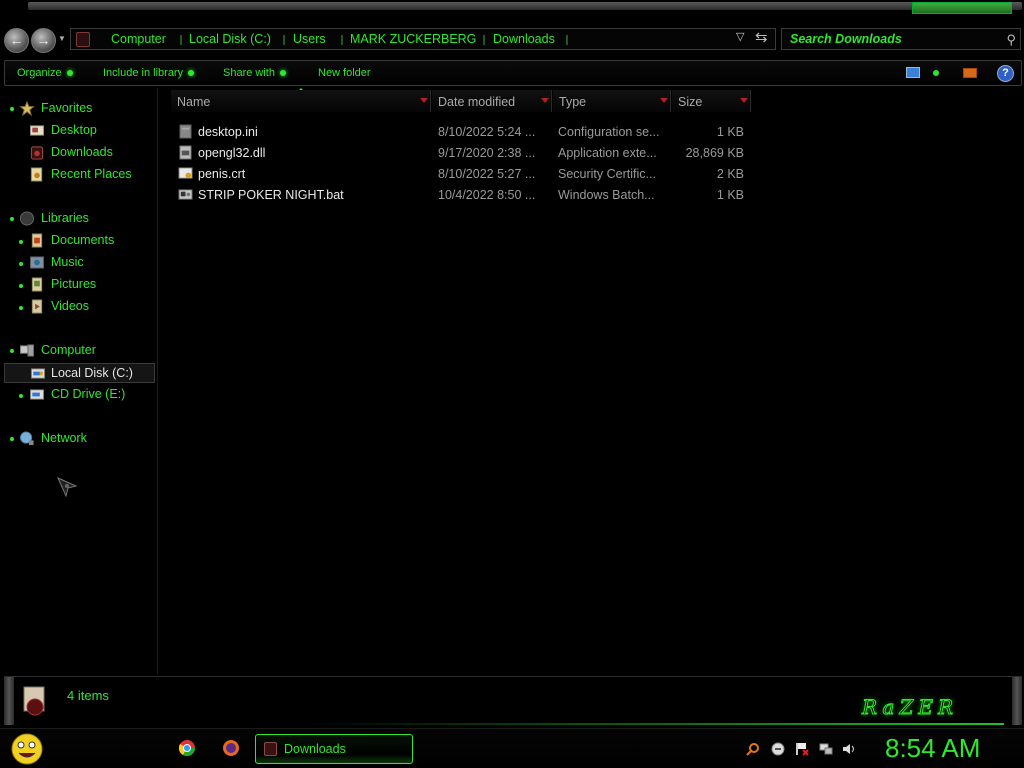 The height and width of the screenshot is (768, 1024). I want to click on include-in-library-button: Include in library, so click(149, 73).